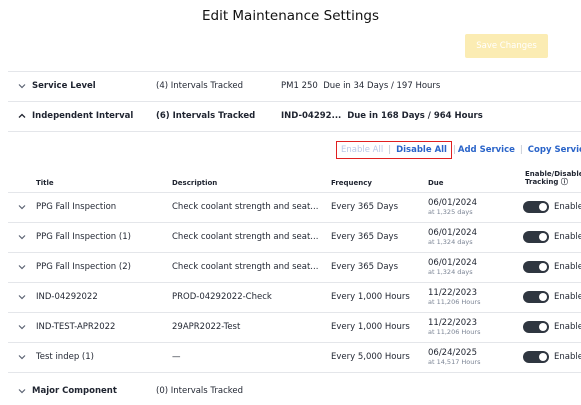 Image resolution: width=581 pixels, height=405 pixels. I want to click on save-changes-button: Save Changes, so click(506, 46).